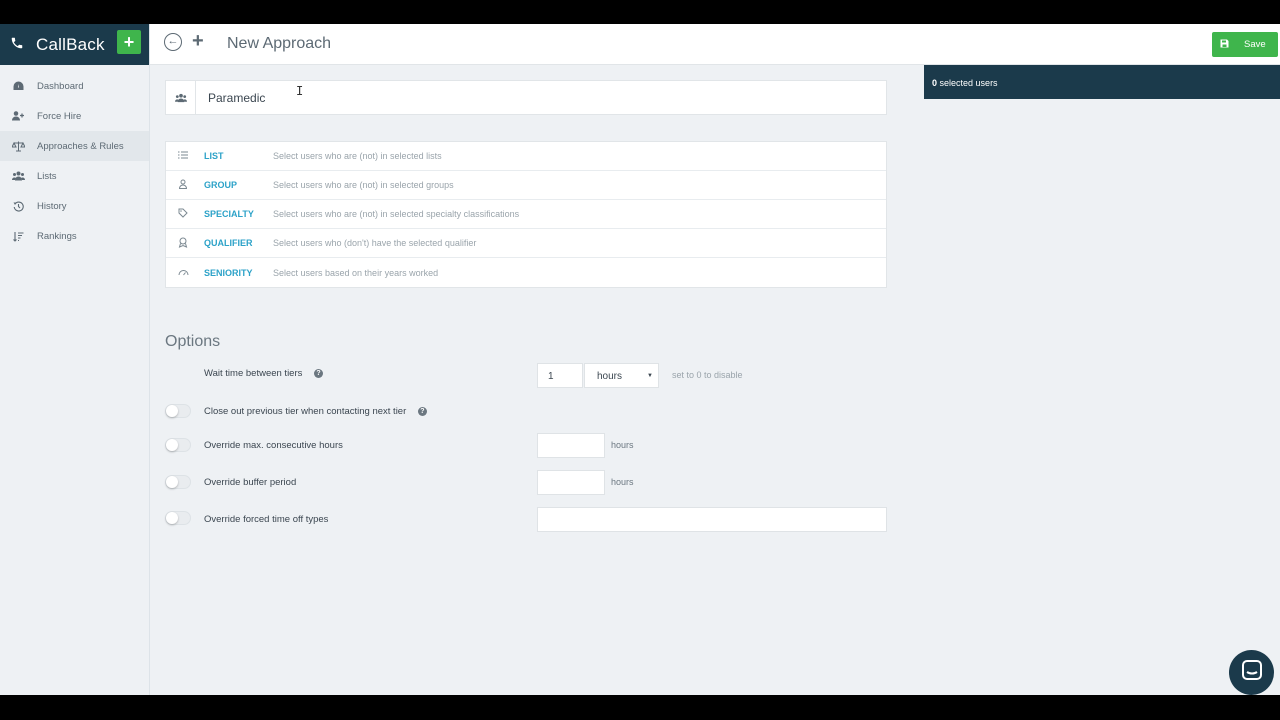 The height and width of the screenshot is (720, 1280). I want to click on approach-name-field, so click(526, 97).